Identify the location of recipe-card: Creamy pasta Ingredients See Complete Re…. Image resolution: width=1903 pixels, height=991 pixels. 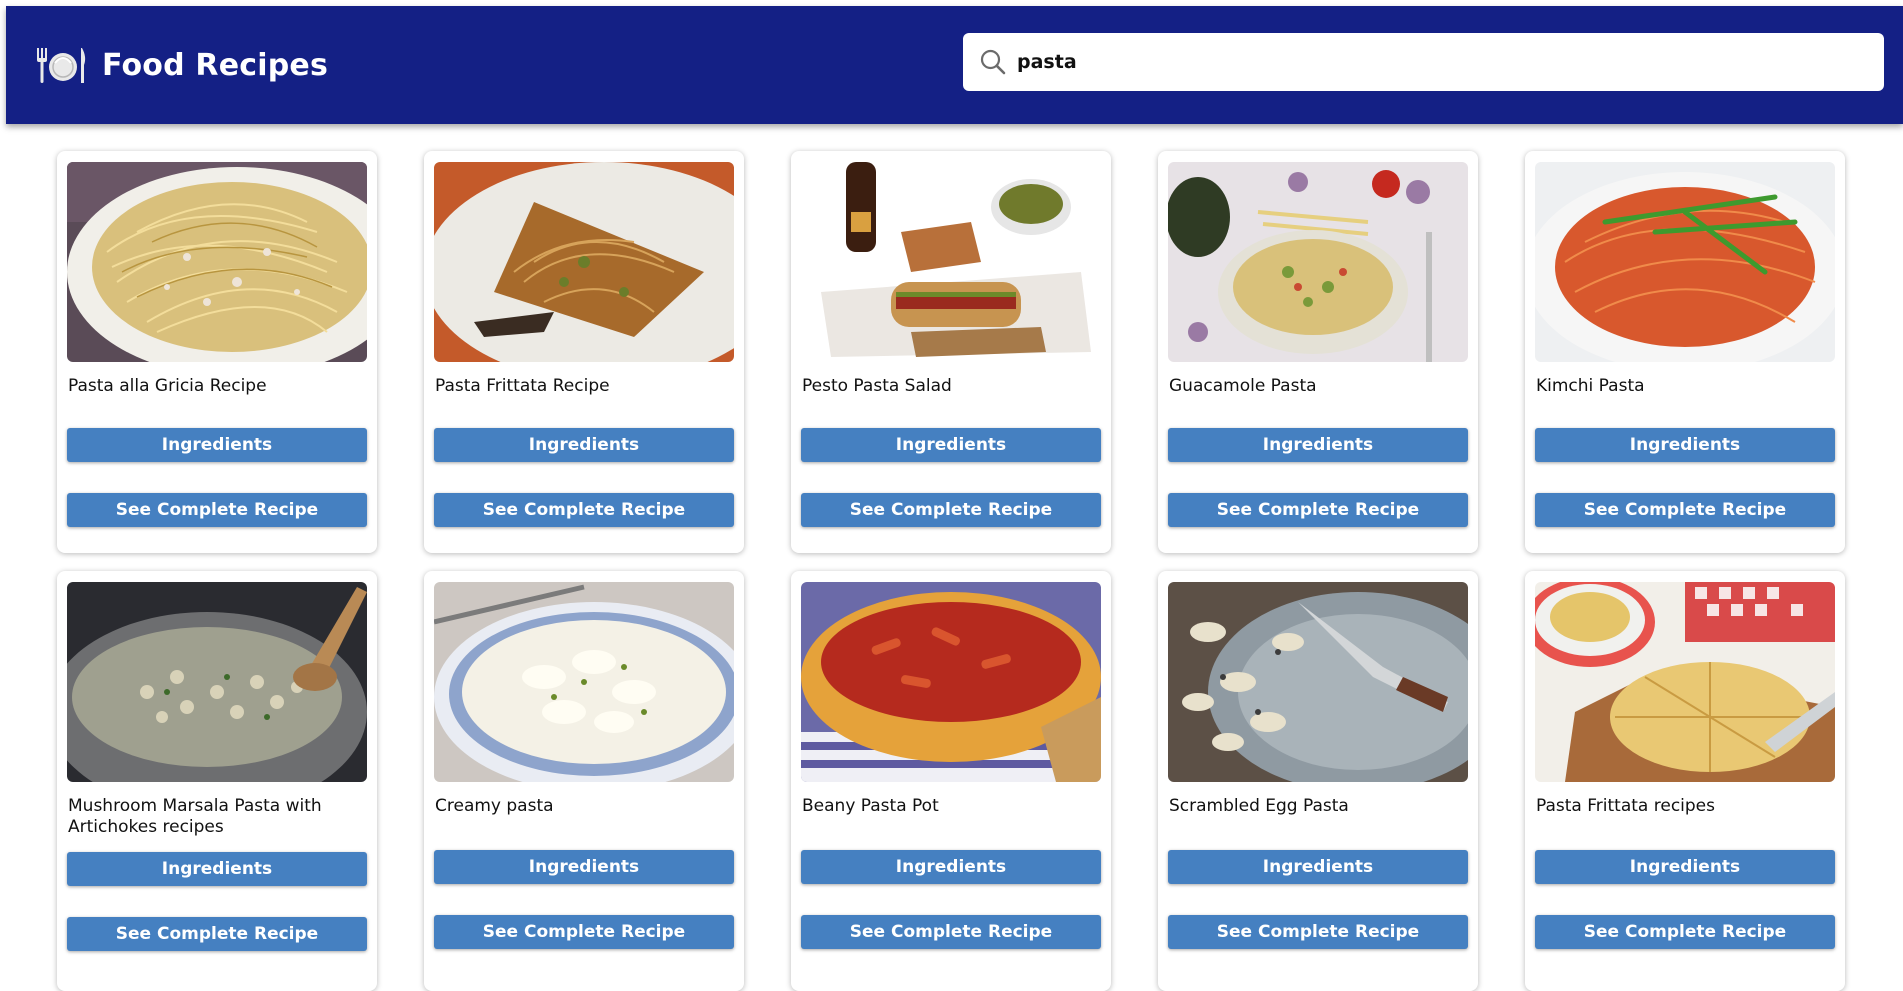
(584, 781).